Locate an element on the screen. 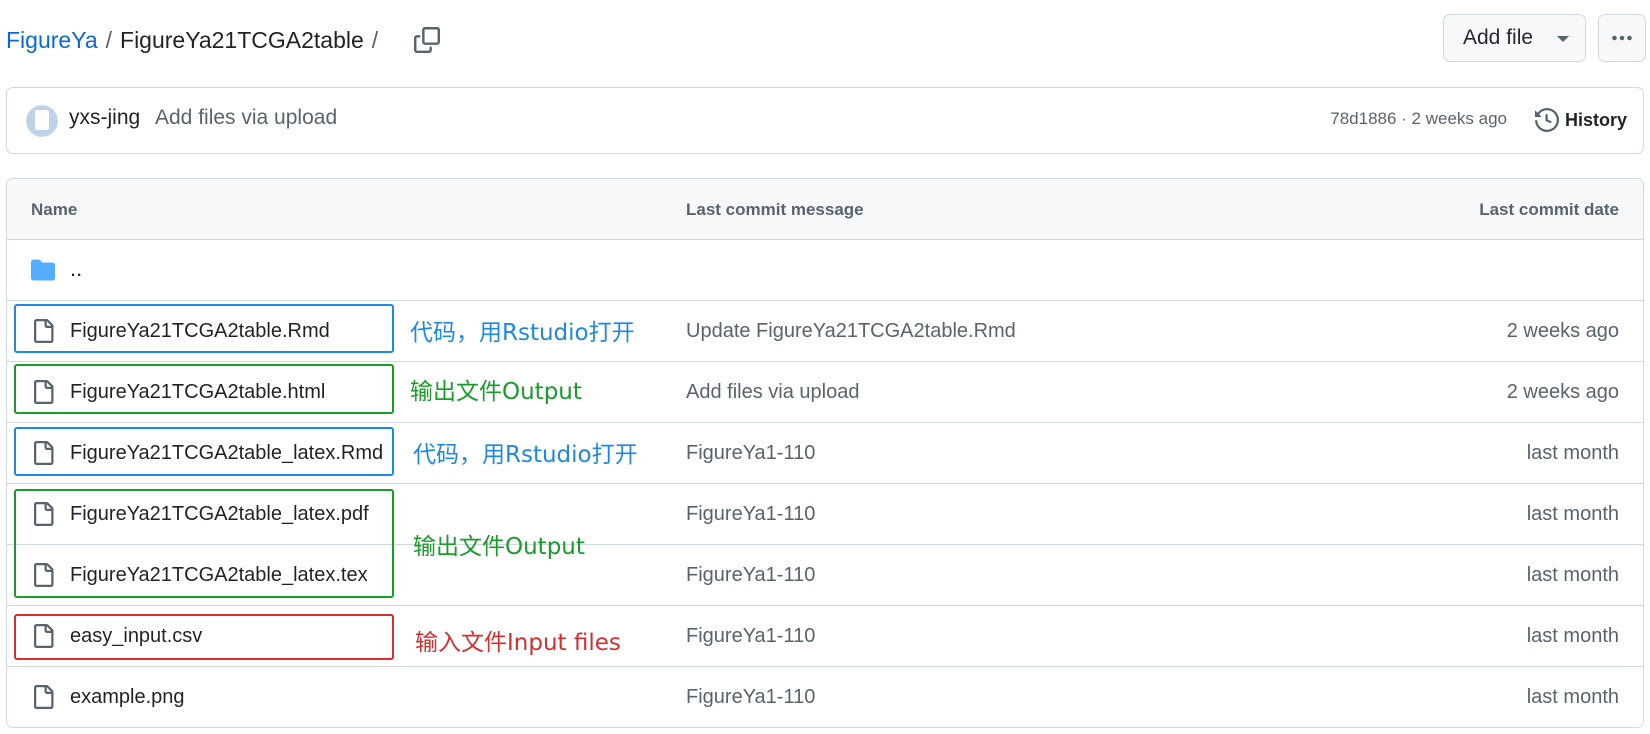 The width and height of the screenshot is (1650, 734). copy-icon is located at coordinates (427, 40).